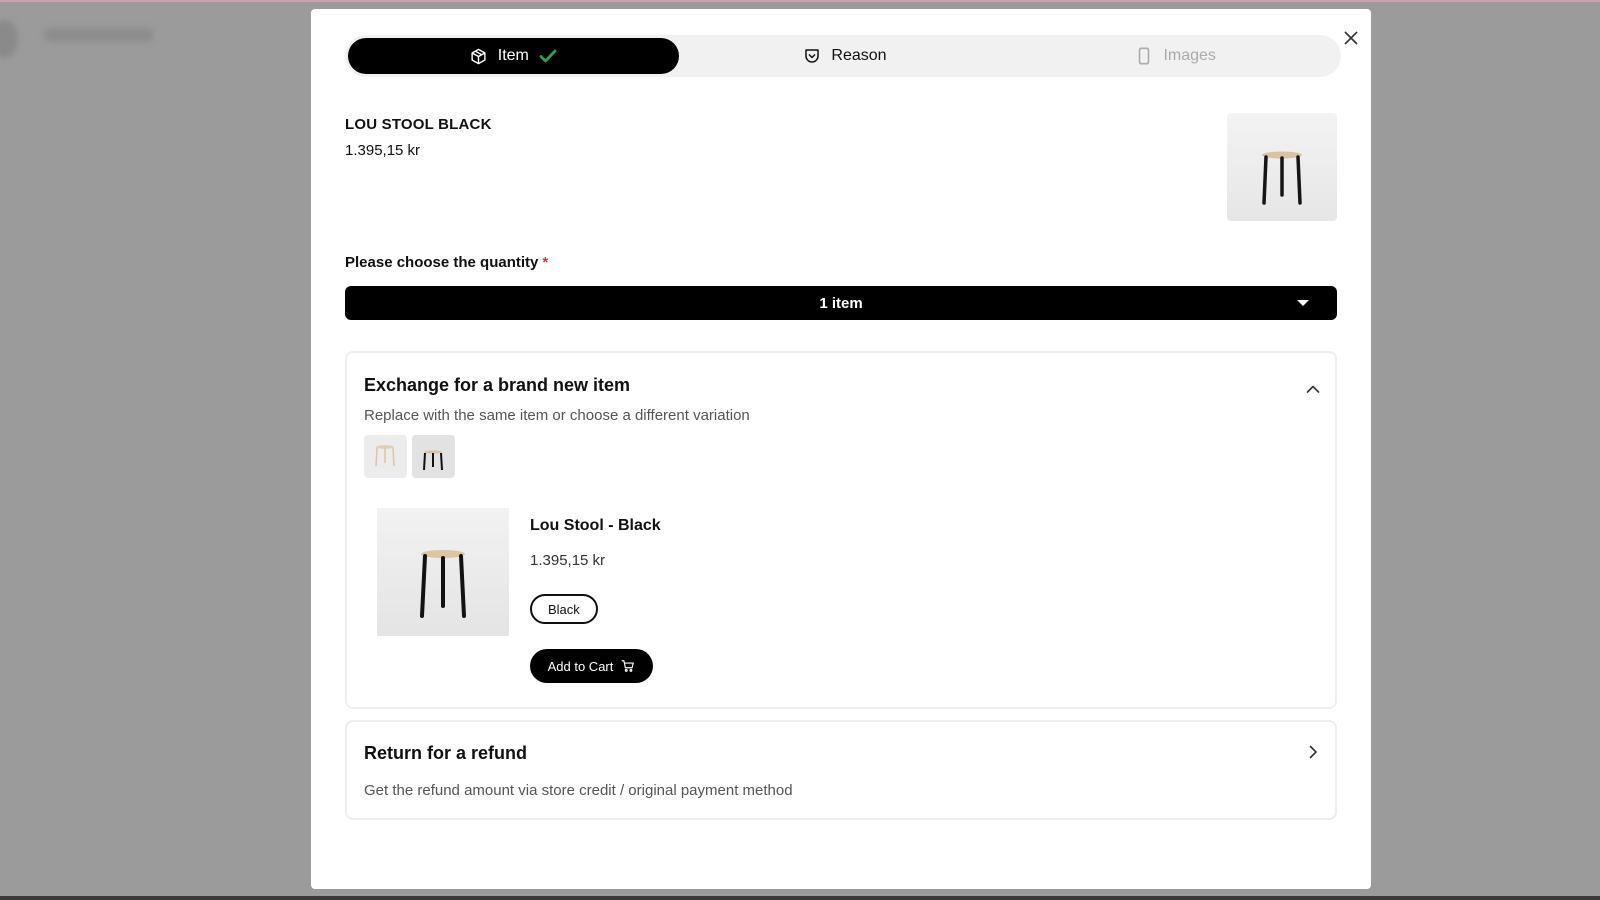  I want to click on variant-swatch-black, so click(433, 456).